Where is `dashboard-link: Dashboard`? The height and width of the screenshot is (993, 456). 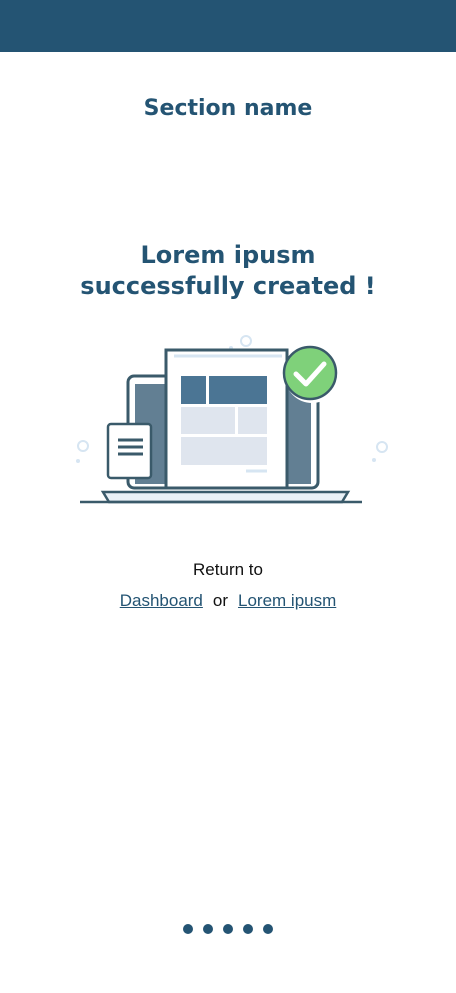 dashboard-link: Dashboard is located at coordinates (161, 600).